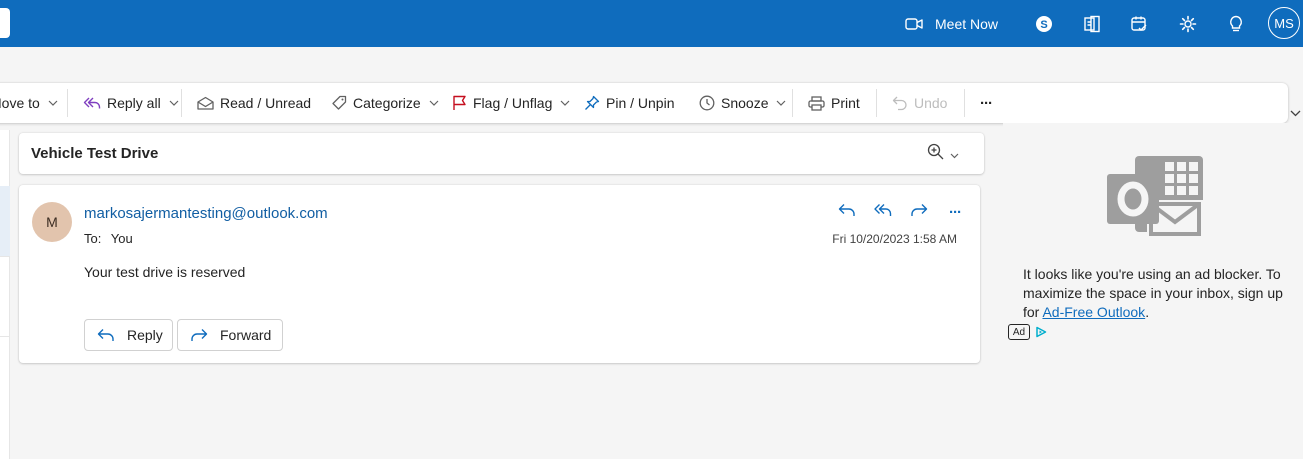 This screenshot has width=1303, height=459. I want to click on tips-button, so click(1236, 23).